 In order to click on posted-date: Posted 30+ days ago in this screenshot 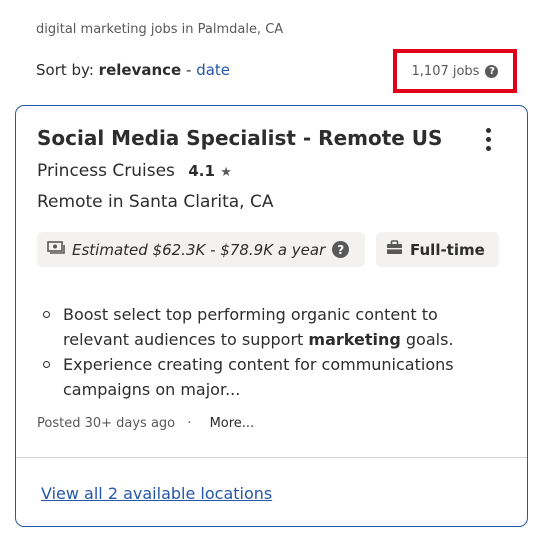, I will do `click(106, 423)`.